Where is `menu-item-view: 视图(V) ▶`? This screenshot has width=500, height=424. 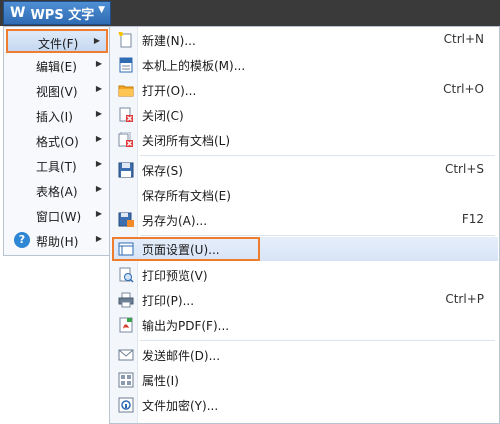
menu-item-view: 视图(V) ▶ is located at coordinates (57, 91).